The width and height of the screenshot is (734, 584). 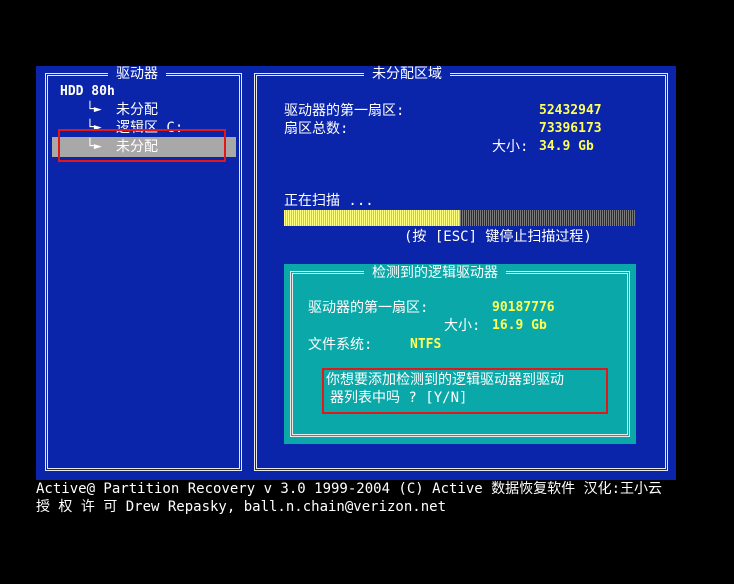 I want to click on detect-dialog-title: 检测到的逻辑驱动器, so click(x=435, y=273).